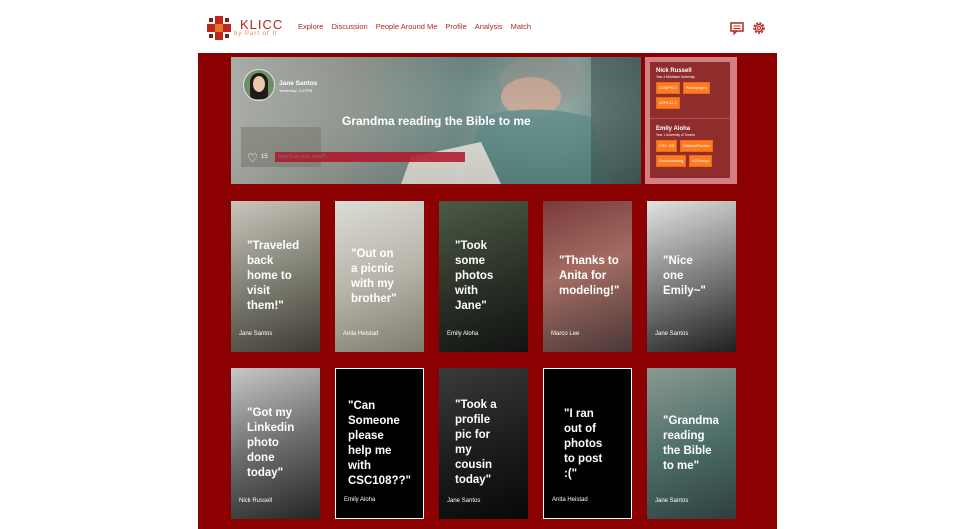 The image size is (974, 529). What do you see at coordinates (701, 161) in the screenshot?
I see `interest-tag: UXDesign` at bounding box center [701, 161].